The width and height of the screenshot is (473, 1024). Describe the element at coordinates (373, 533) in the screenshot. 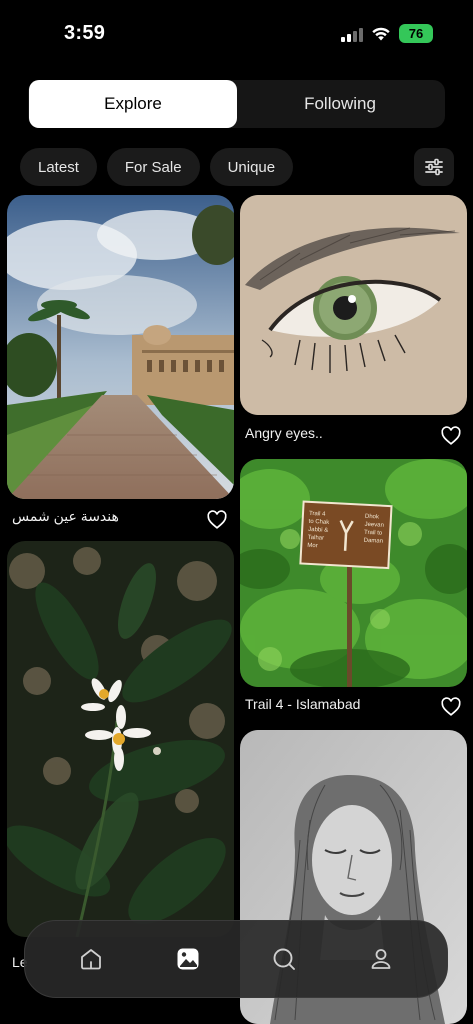

I see `sign-text: Trail to` at that location.